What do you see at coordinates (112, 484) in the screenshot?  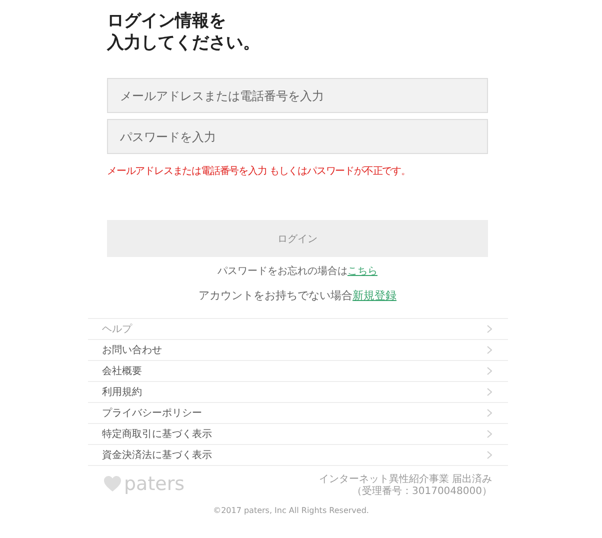 I see `heart-icon` at bounding box center [112, 484].